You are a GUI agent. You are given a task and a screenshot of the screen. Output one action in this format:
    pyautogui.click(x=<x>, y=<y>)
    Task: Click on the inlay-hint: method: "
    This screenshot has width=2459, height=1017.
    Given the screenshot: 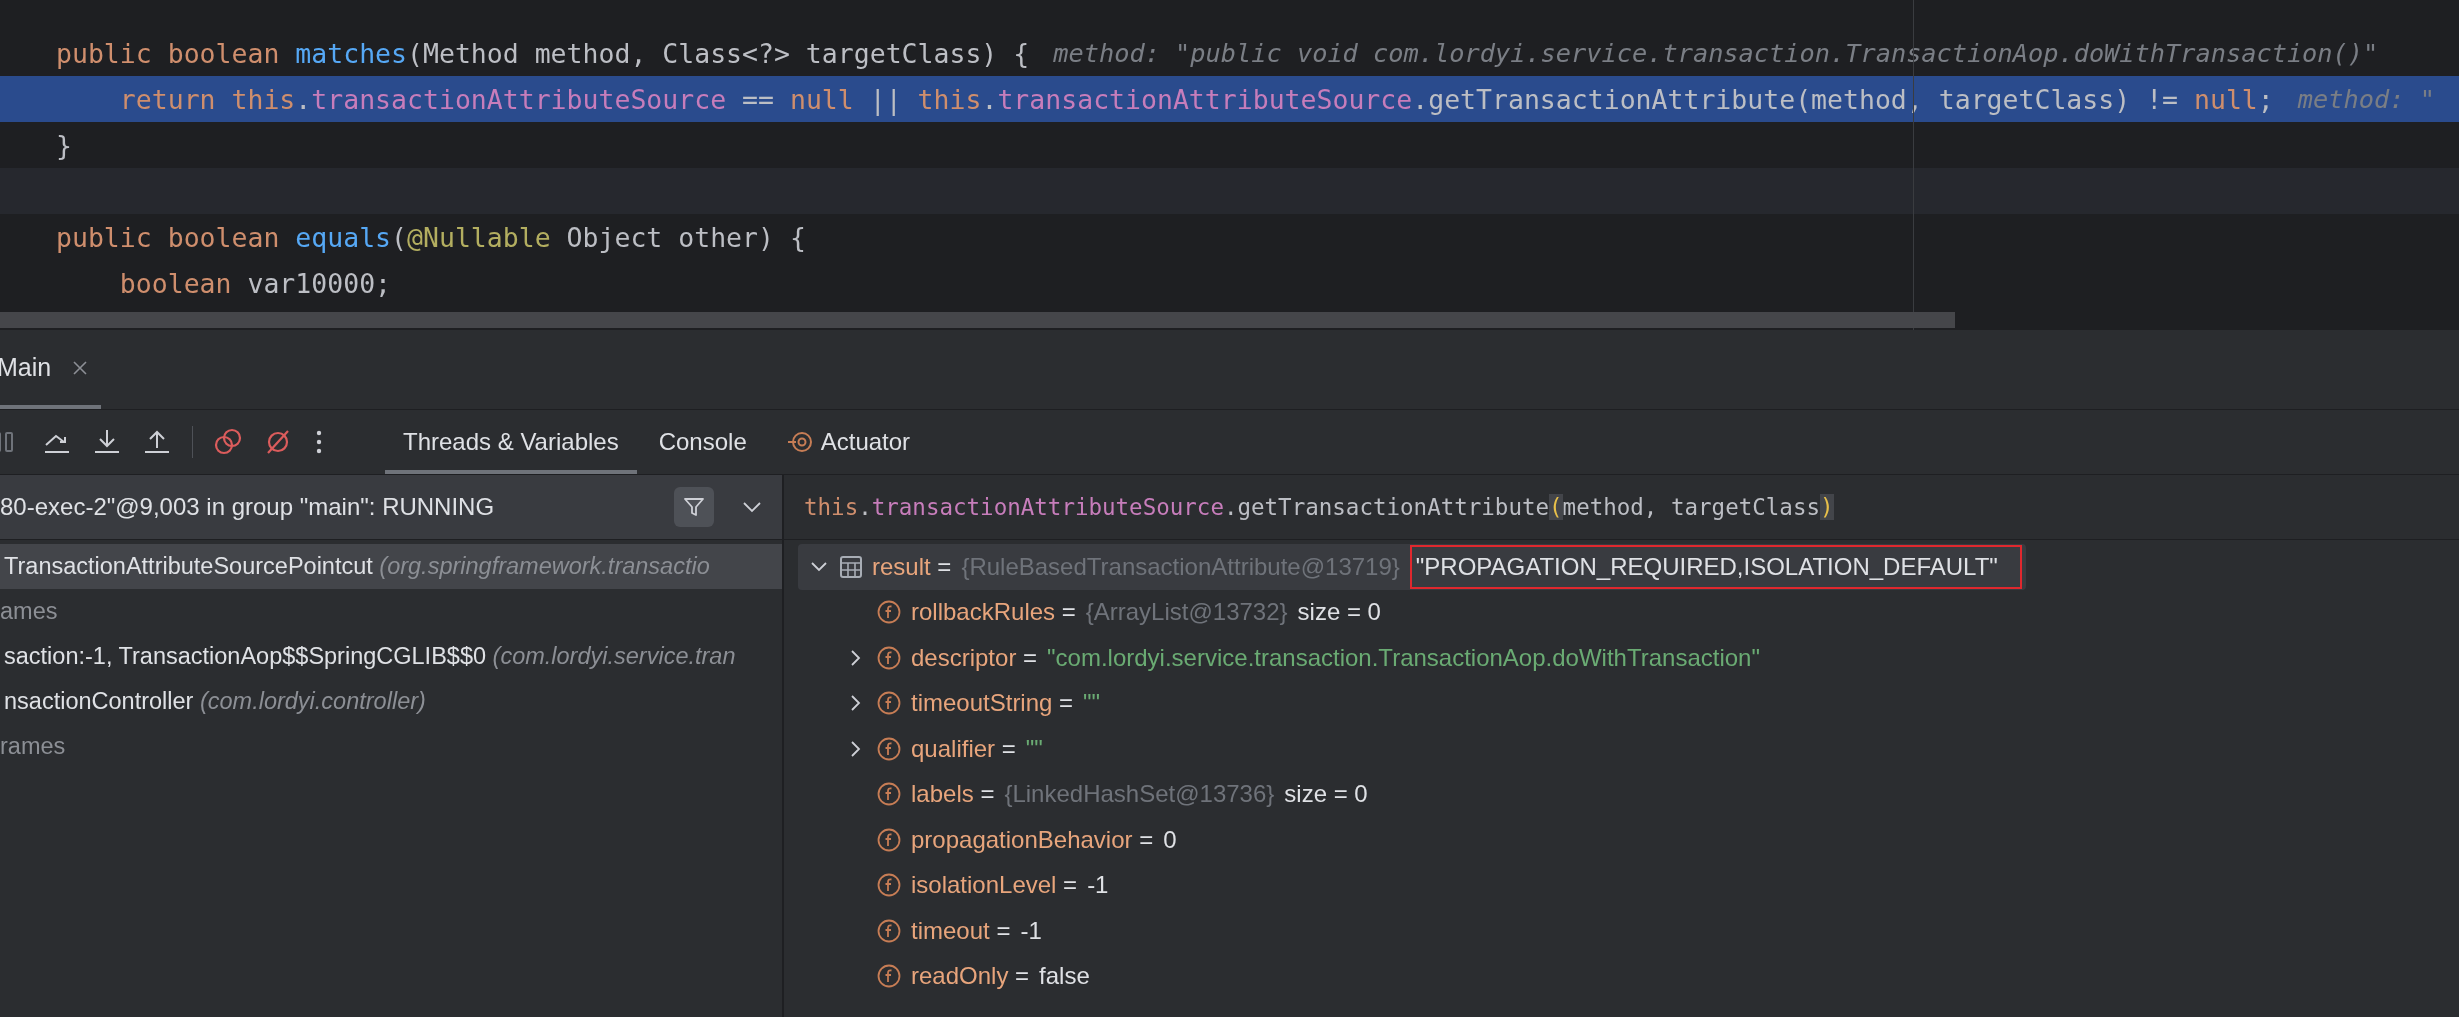 What is the action you would take?
    pyautogui.click(x=2366, y=99)
    